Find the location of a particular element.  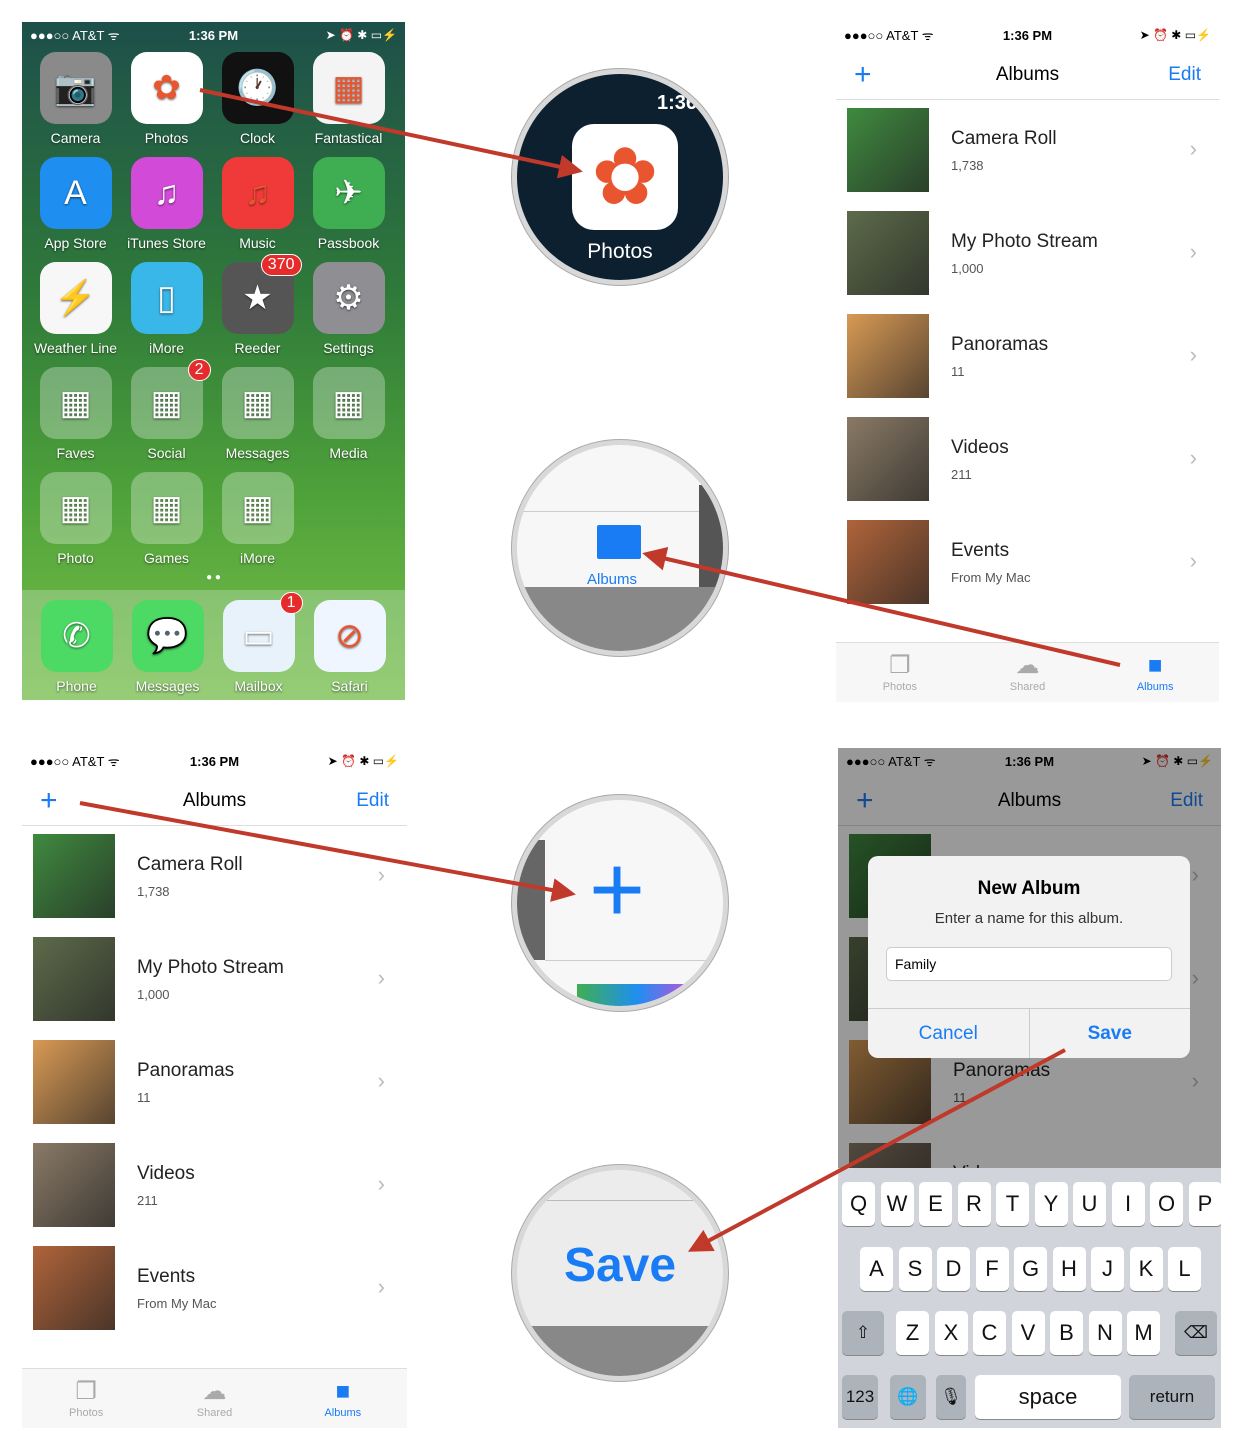

key-l: L is located at coordinates (1184, 1269).